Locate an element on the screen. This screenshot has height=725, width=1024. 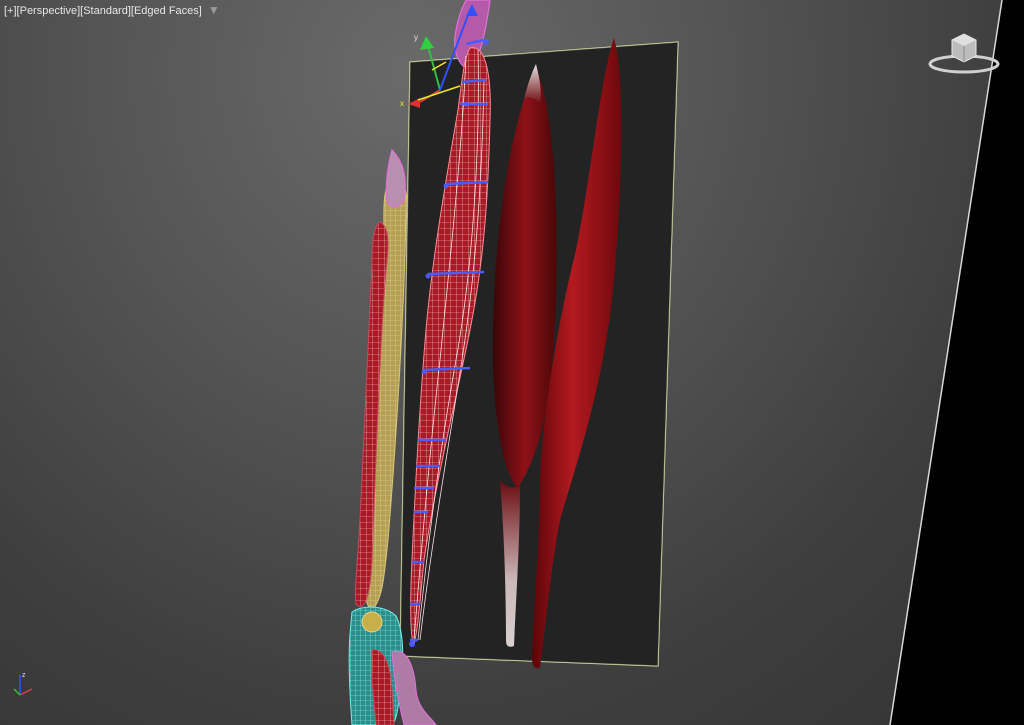
viewport-display-style-menu: [Edged Faces] is located at coordinates (166, 11).